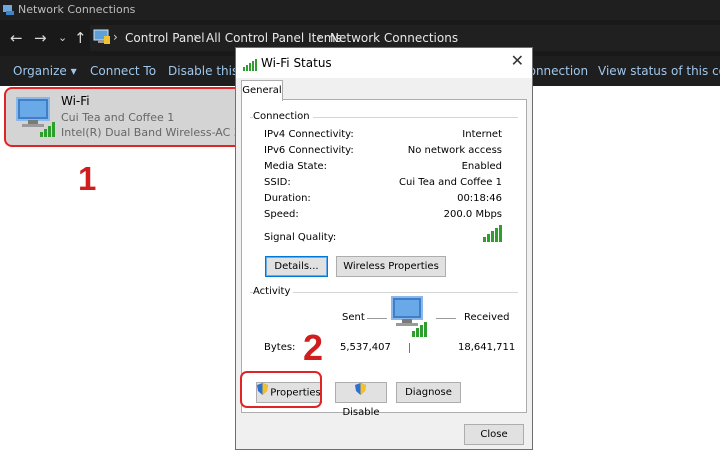 Image resolution: width=720 pixels, height=450 pixels. I want to click on connect-to-button: Connect To, so click(123, 71).